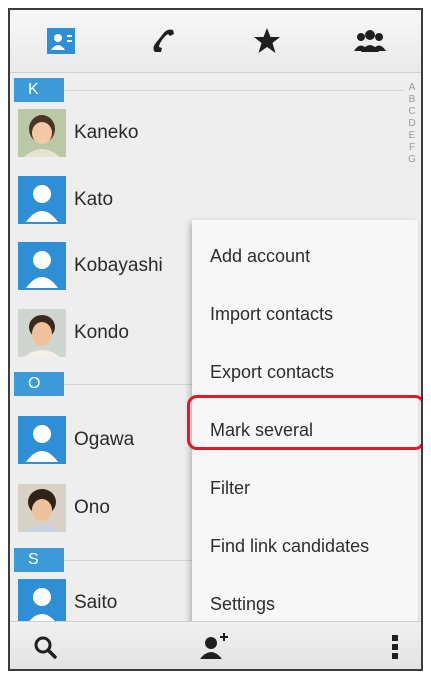 The width and height of the screenshot is (431, 679). Describe the element at coordinates (289, 546) in the screenshot. I see `menu-item-find-link-candidates: Find link candidates` at that location.